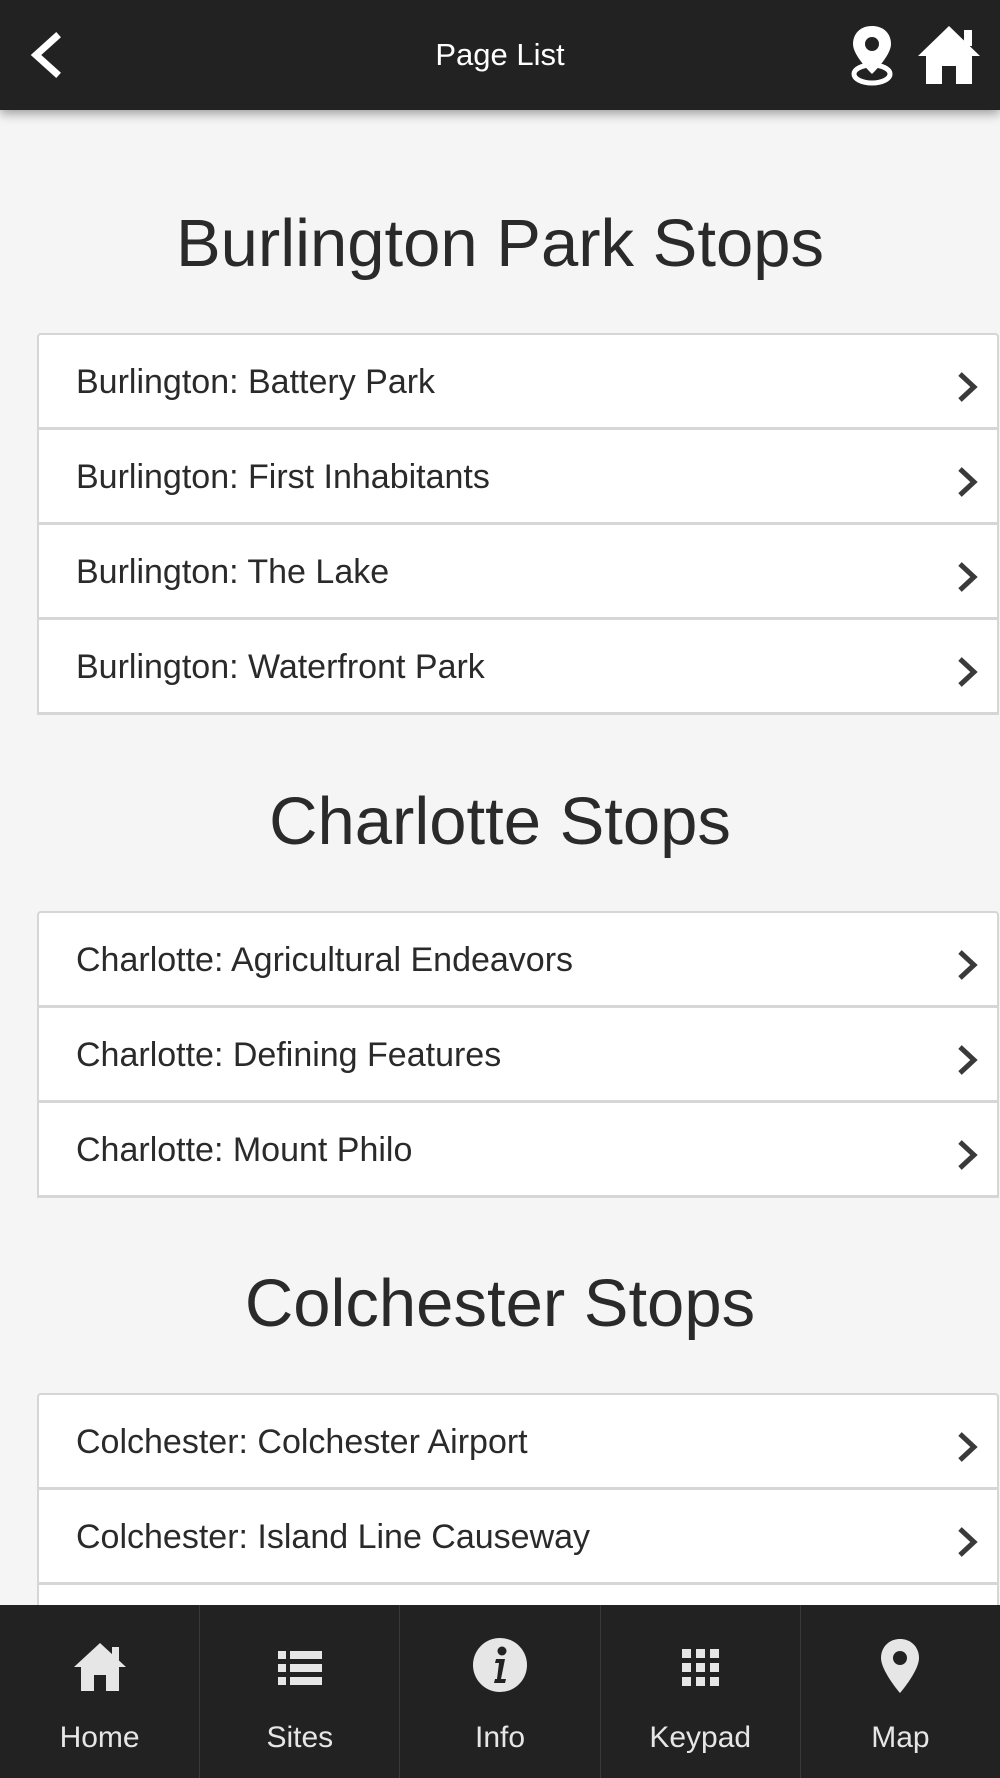  What do you see at coordinates (283, 477) in the screenshot?
I see `list-item-label: Burlington: First Inhabitants` at bounding box center [283, 477].